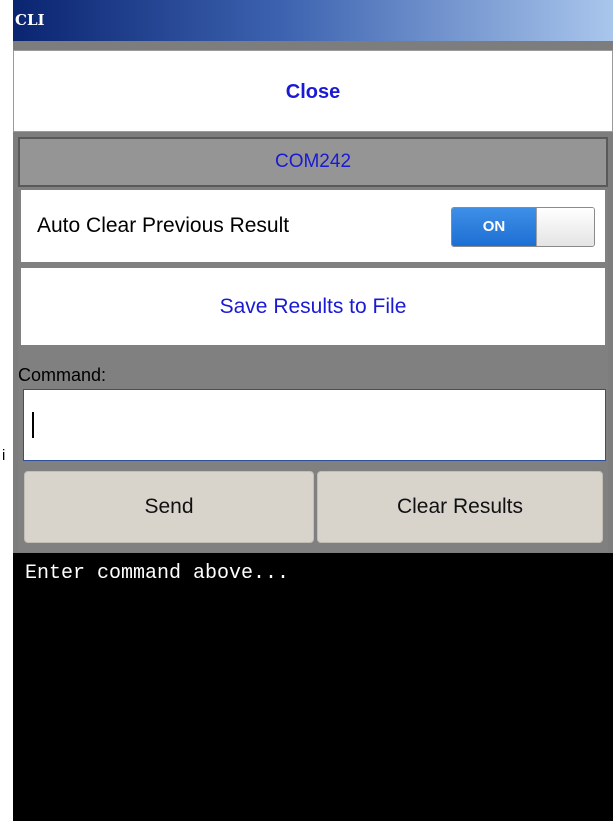 The height and width of the screenshot is (821, 613). Describe the element at coordinates (565, 227) in the screenshot. I see `toggle-knob` at that location.